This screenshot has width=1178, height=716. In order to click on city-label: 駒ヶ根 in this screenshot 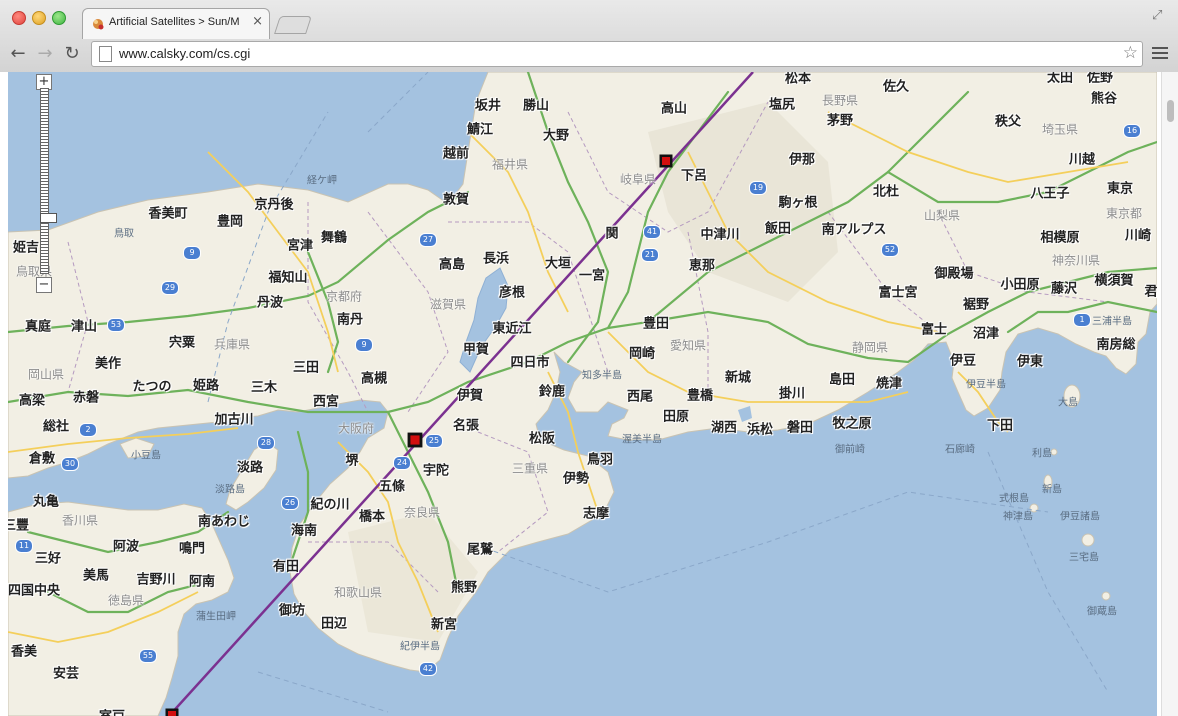, I will do `click(798, 203)`.